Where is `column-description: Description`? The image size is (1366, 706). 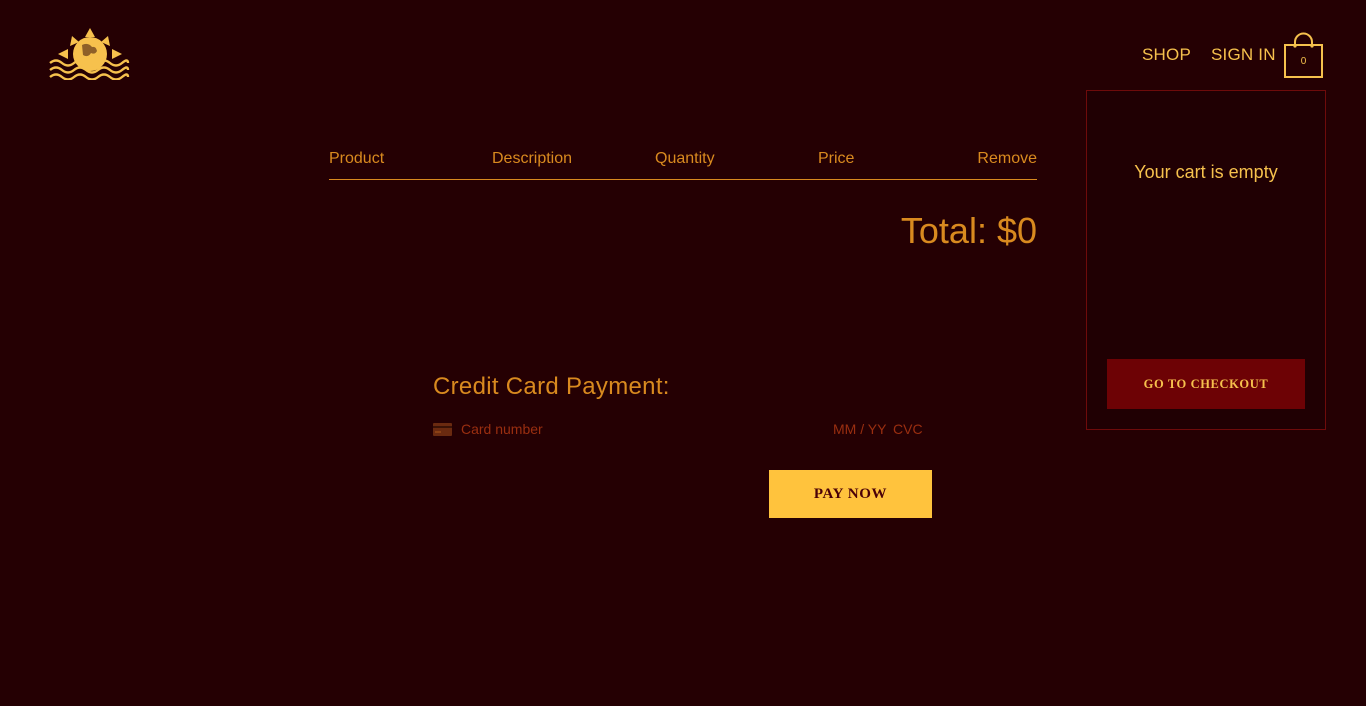
column-description: Description is located at coordinates (532, 158).